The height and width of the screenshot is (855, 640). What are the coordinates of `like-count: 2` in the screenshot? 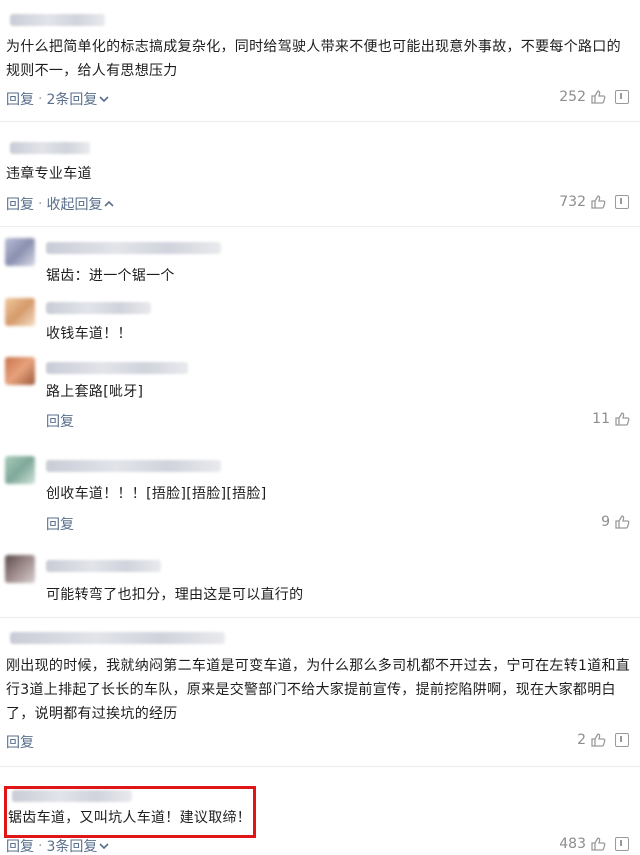 It's located at (581, 740).